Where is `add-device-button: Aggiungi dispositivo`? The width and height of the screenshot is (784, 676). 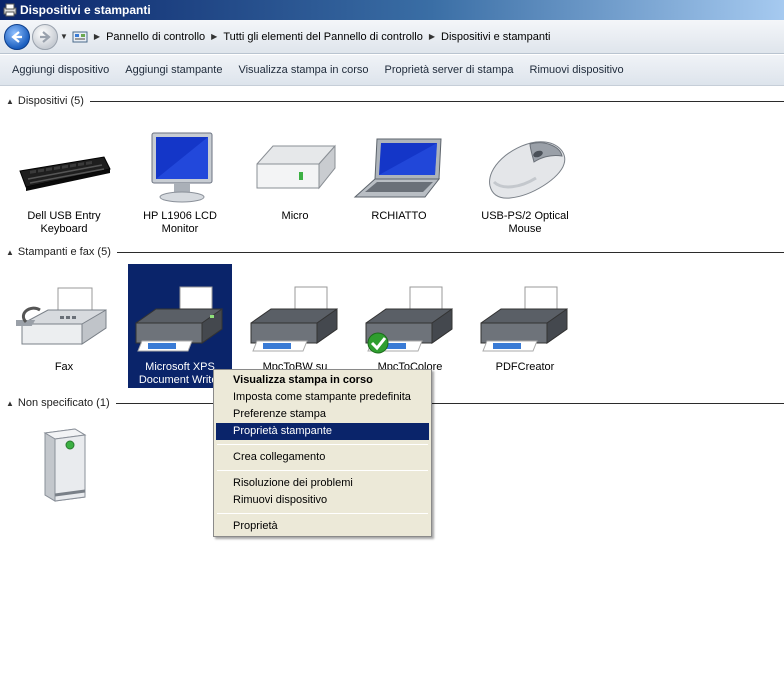 add-device-button: Aggiungi dispositivo is located at coordinates (60, 70).